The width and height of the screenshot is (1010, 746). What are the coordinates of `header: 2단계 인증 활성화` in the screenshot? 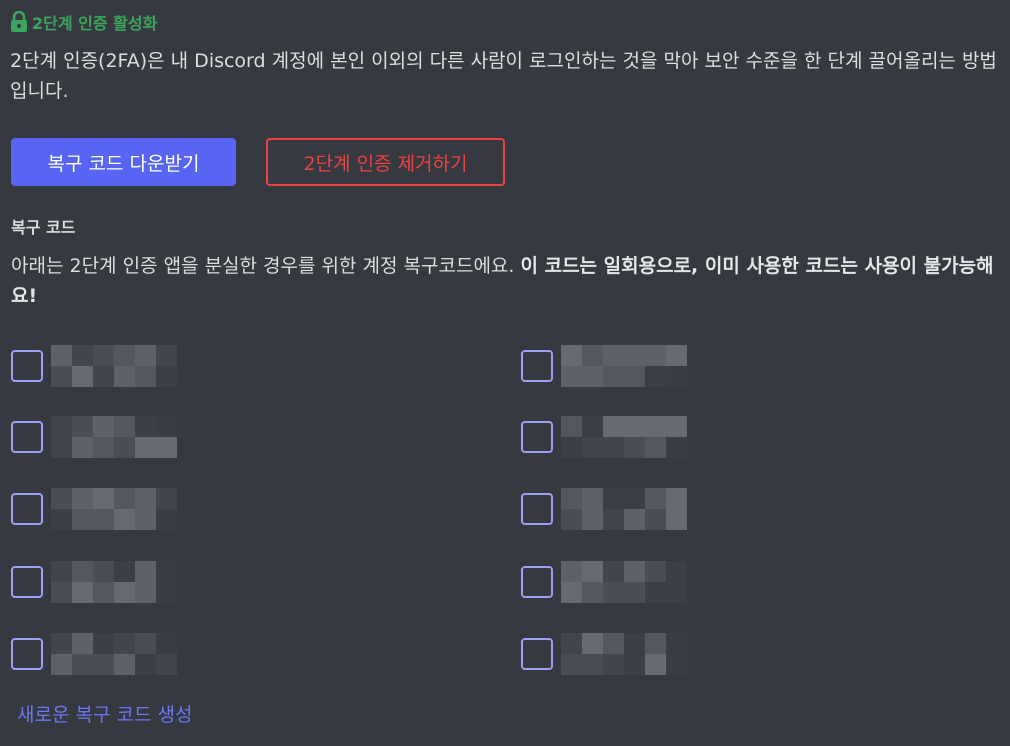 It's located at (83, 22).